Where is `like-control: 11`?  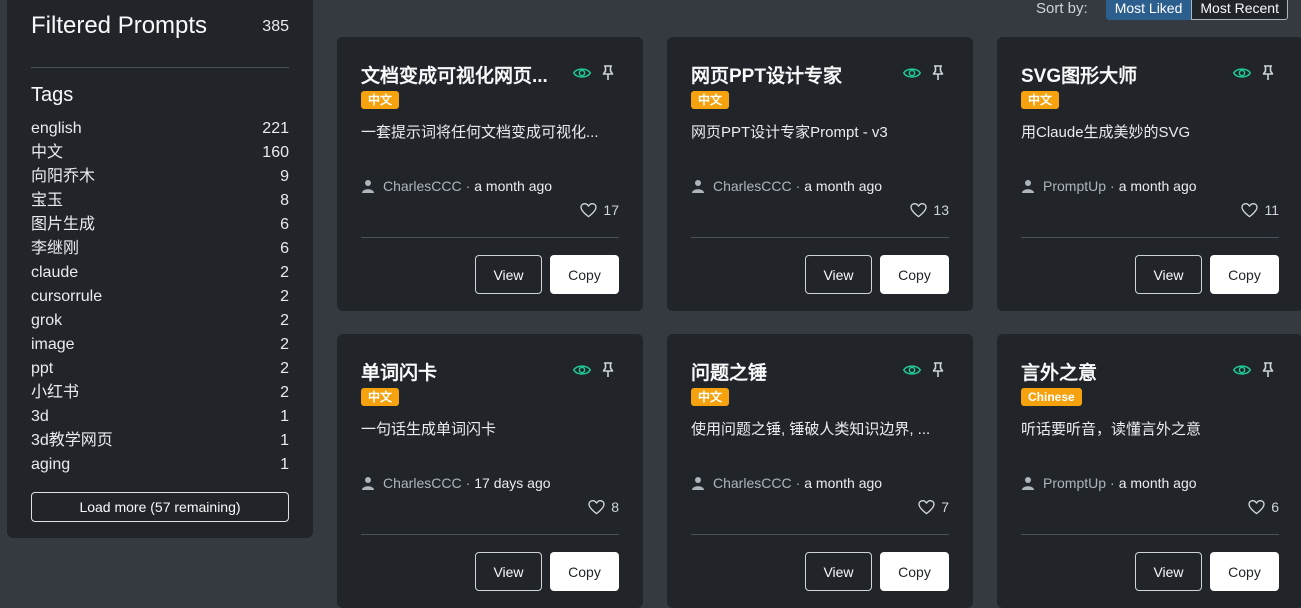 like-control: 11 is located at coordinates (1260, 210).